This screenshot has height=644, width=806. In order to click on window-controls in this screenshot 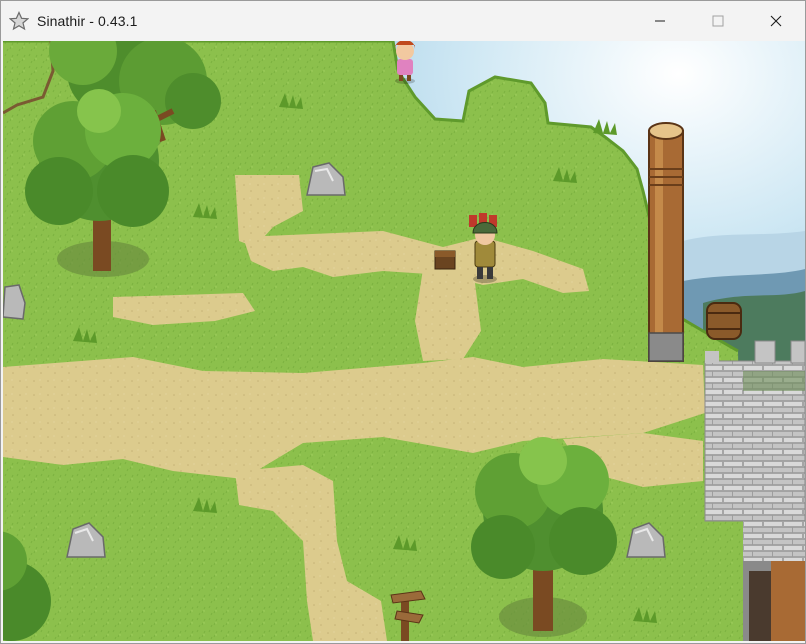, I will do `click(718, 21)`.